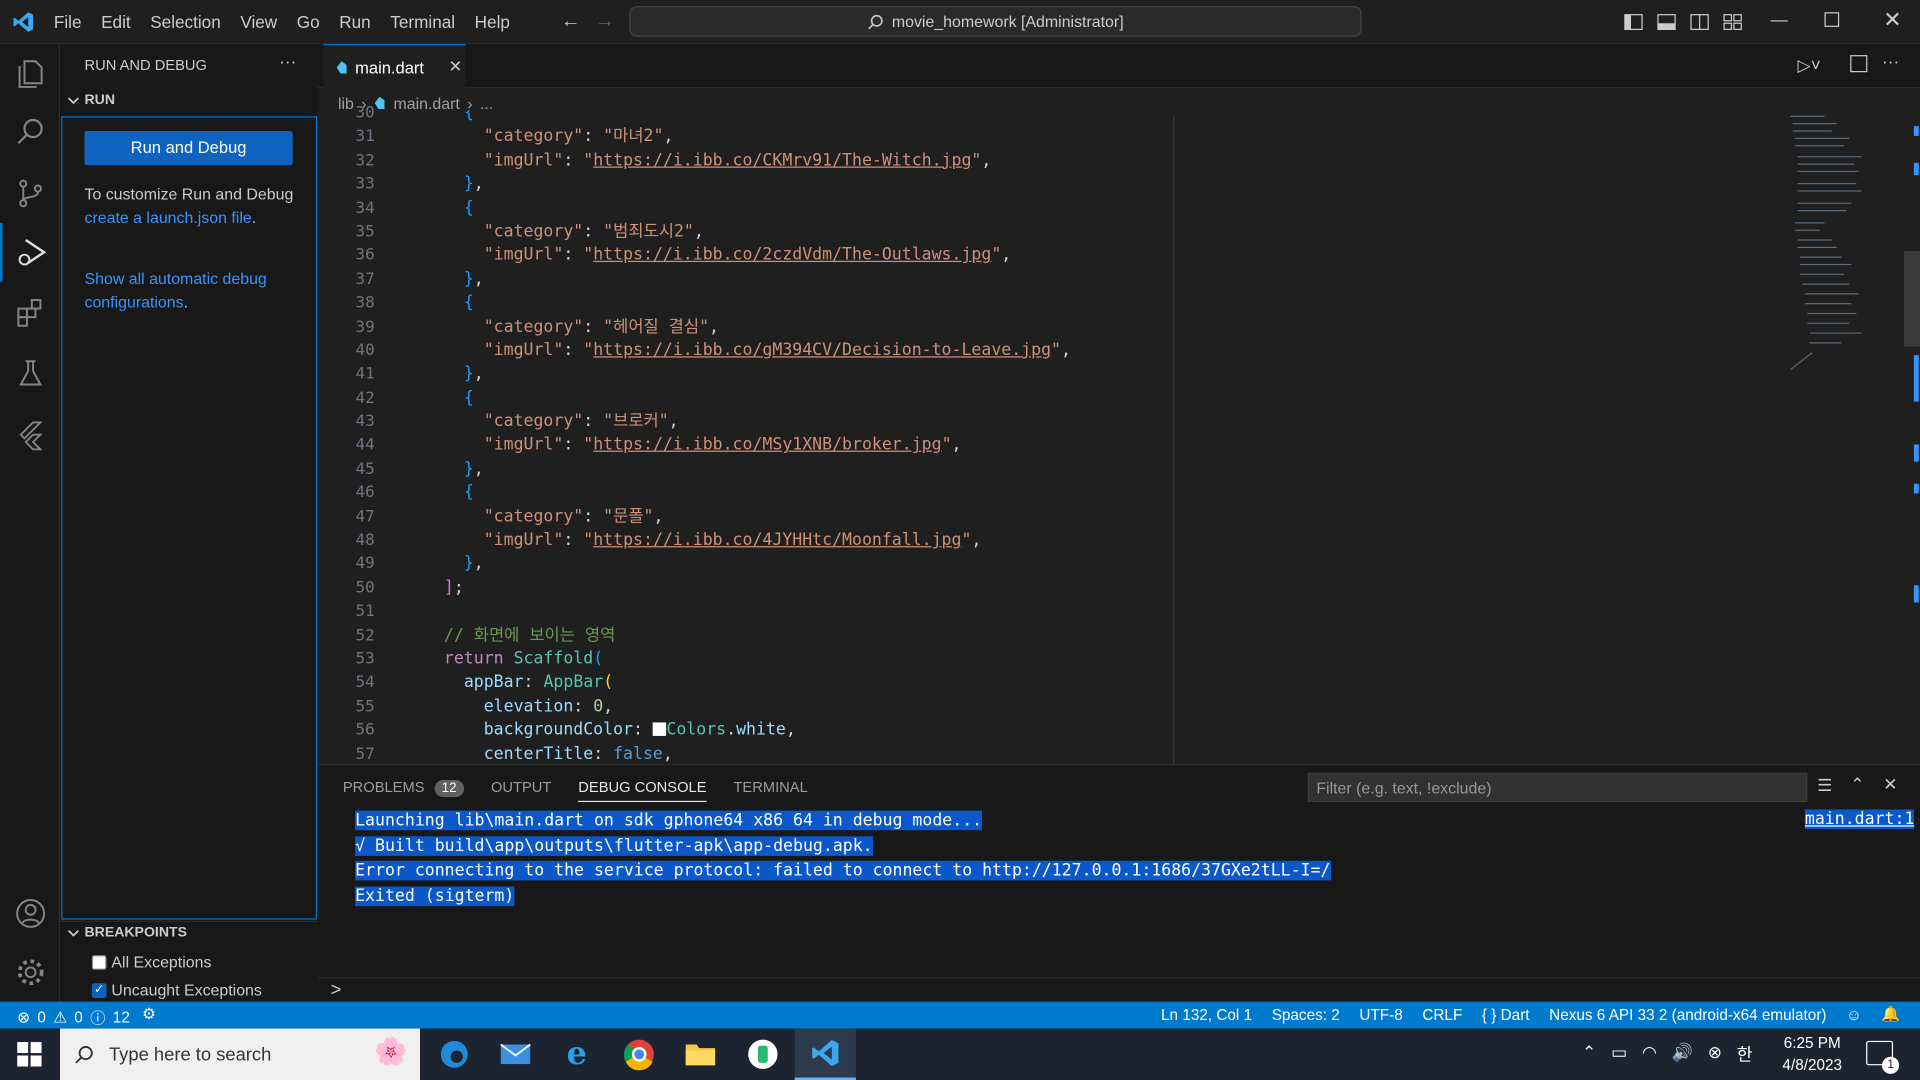 The width and height of the screenshot is (1920, 1080). What do you see at coordinates (492, 22) in the screenshot?
I see `menu-help: Help` at bounding box center [492, 22].